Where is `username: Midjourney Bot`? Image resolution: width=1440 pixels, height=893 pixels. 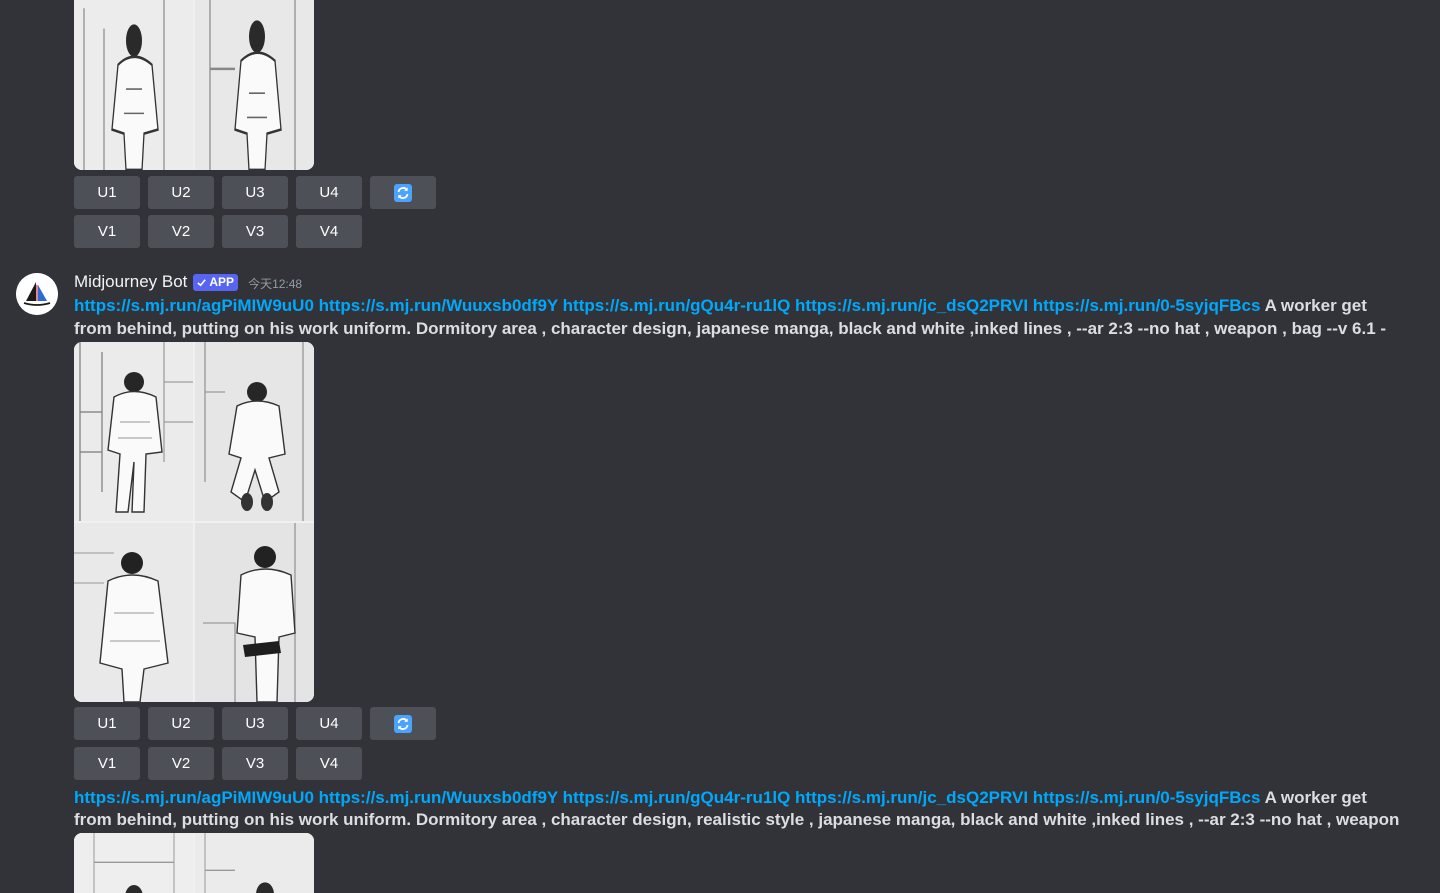 username: Midjourney Bot is located at coordinates (130, 282).